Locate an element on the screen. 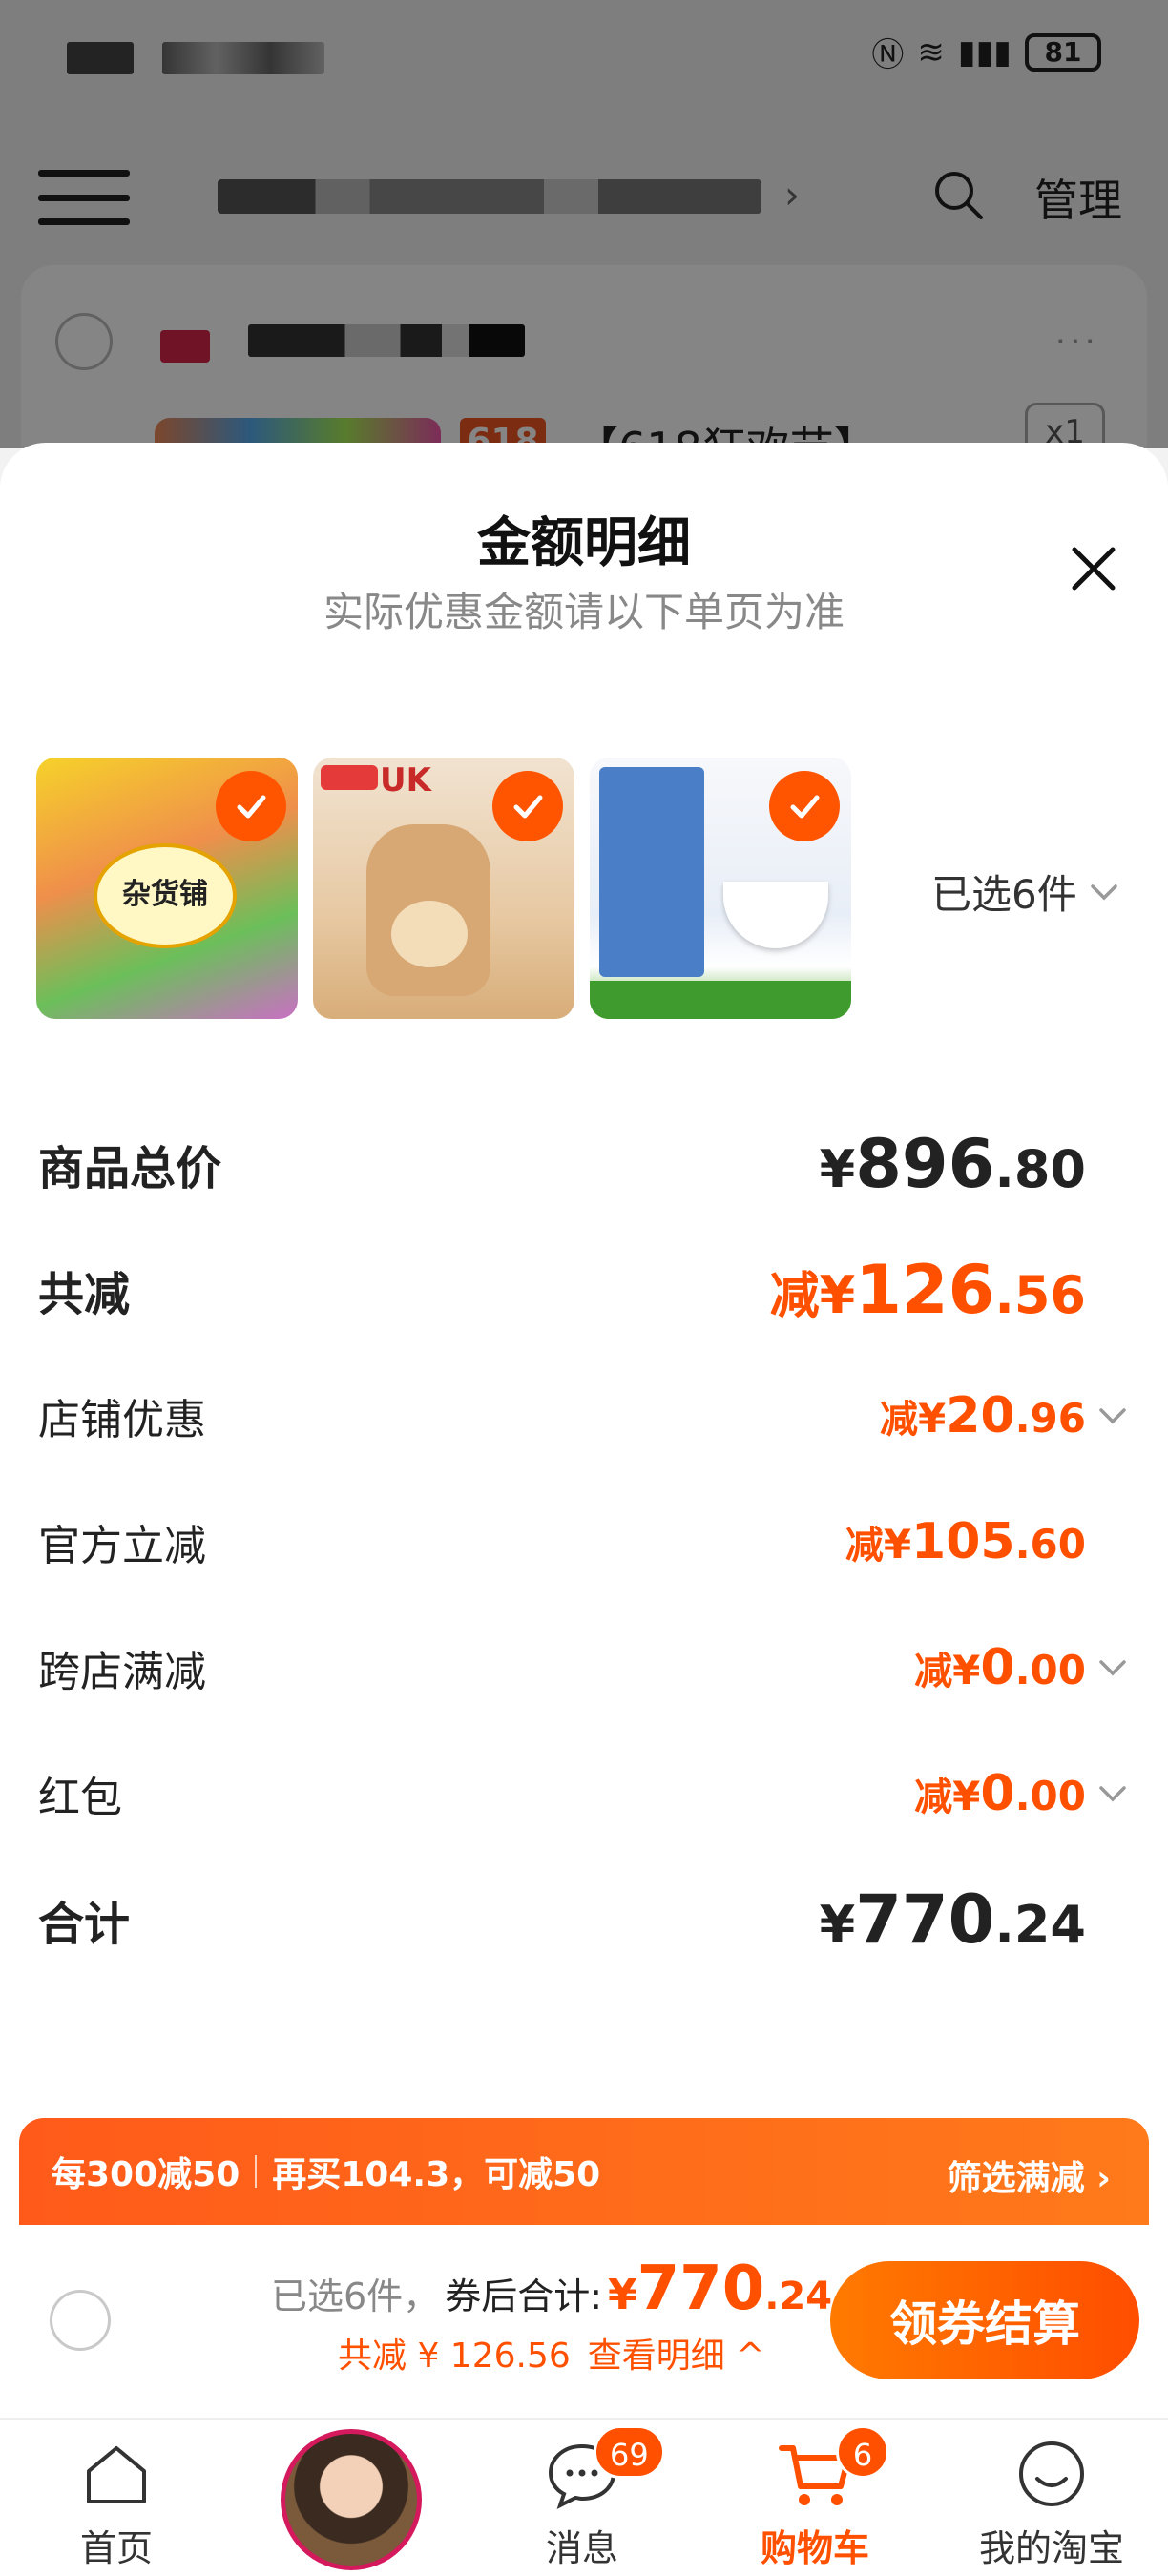 The height and width of the screenshot is (2576, 1168). tab-label: 我的淘宝 is located at coordinates (1051, 2548).